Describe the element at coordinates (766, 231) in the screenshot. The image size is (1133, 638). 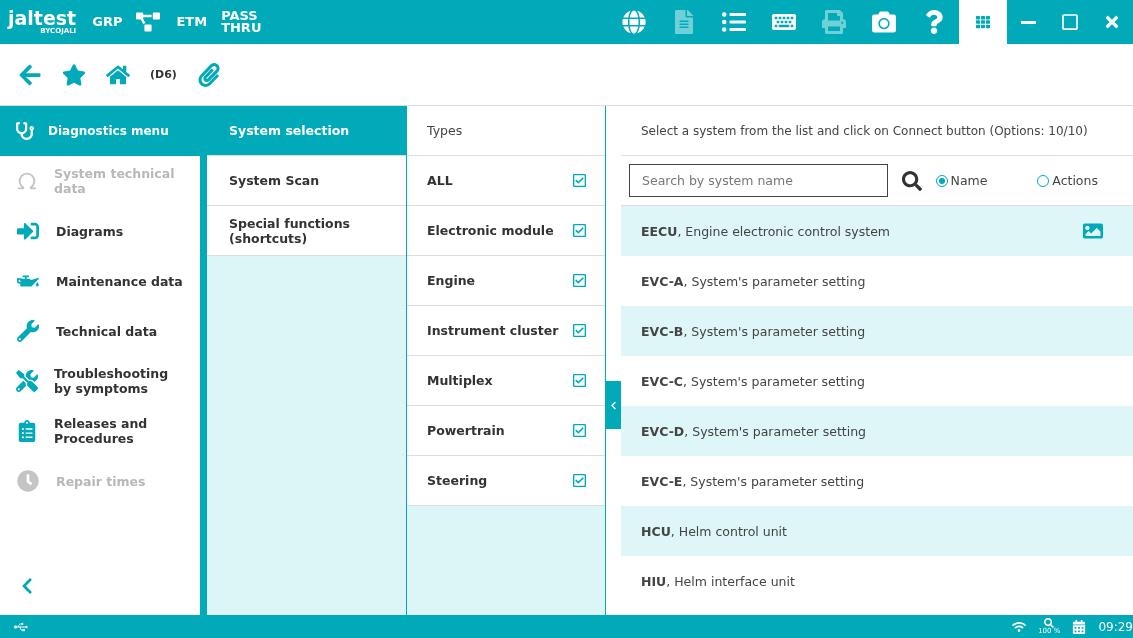
I see `system-name: EECU, Engine electronic control system` at that location.